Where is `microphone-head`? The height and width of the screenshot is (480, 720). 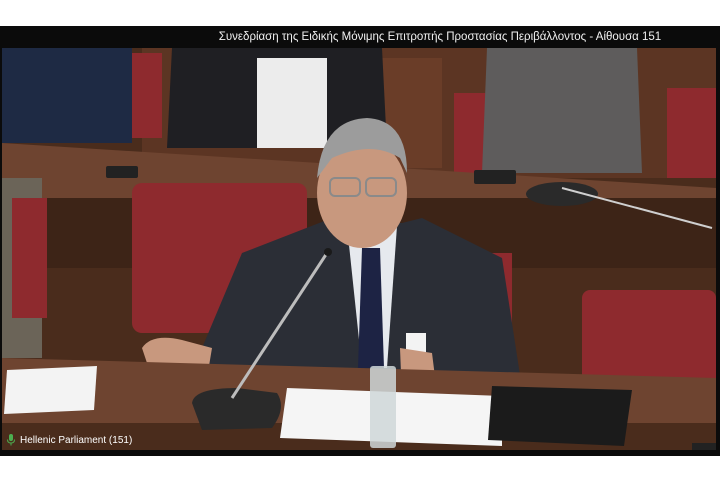
microphone-head is located at coordinates (328, 252).